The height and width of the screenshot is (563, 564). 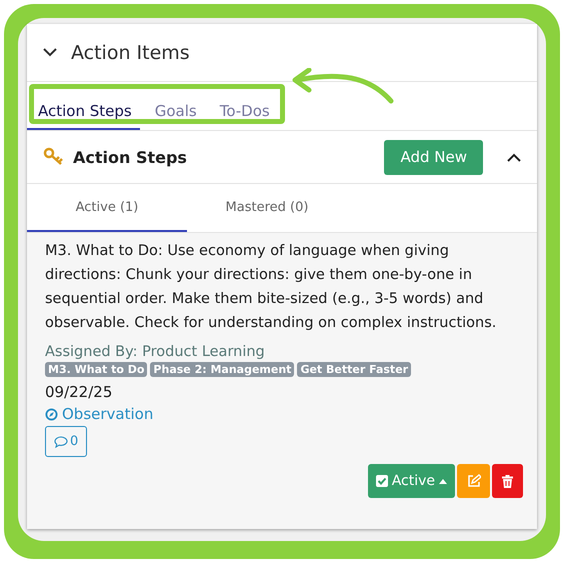 I want to click on key-icon, so click(x=54, y=157).